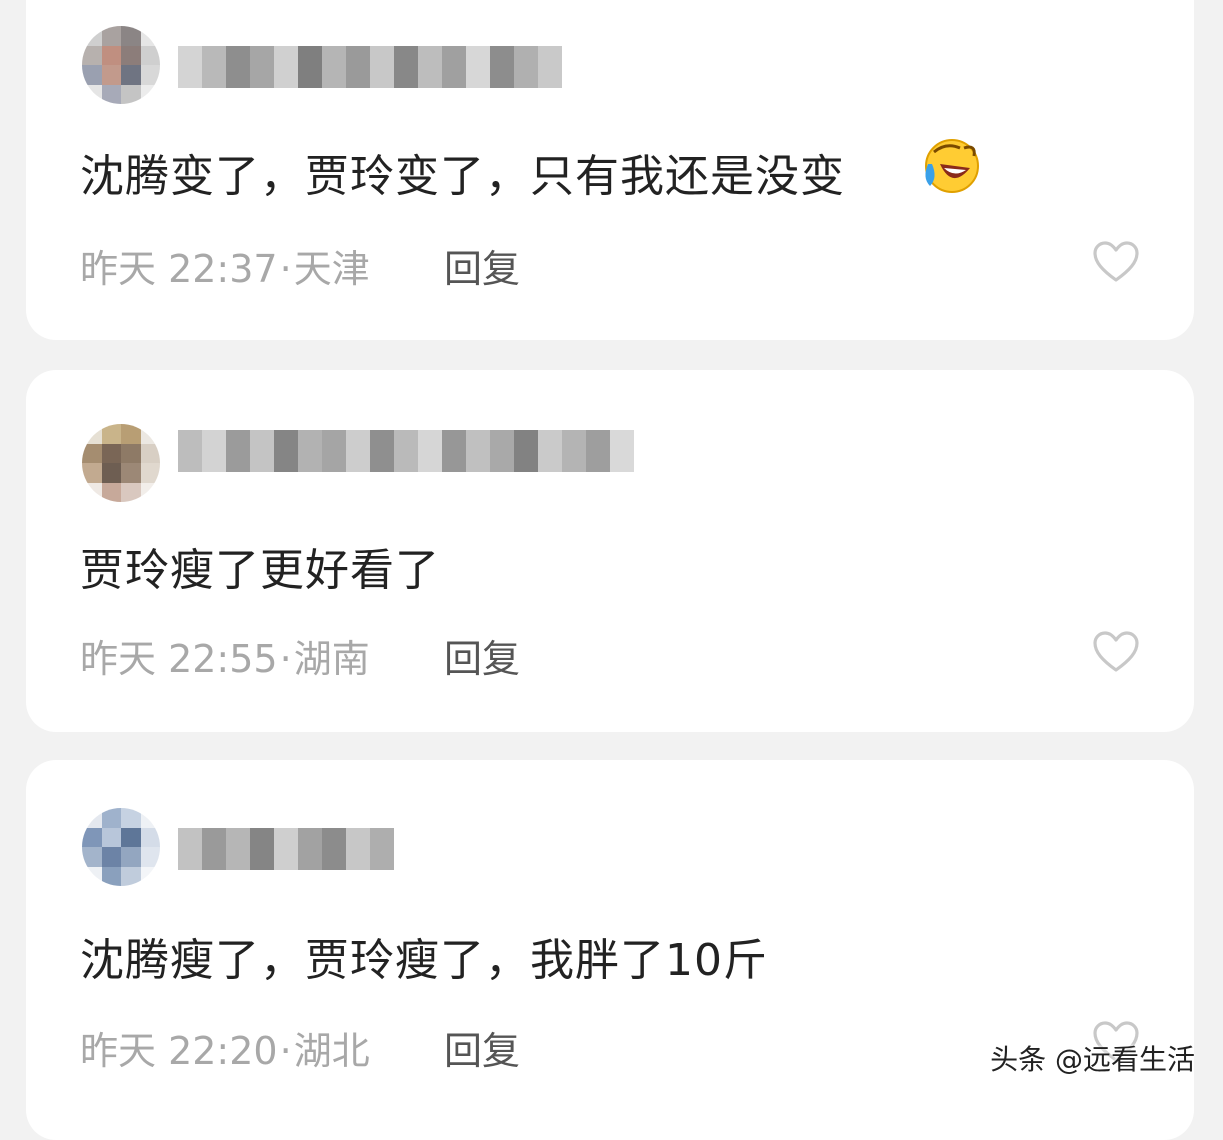  I want to click on comment-text: 沈腾瘦了，贾玲瘦了，我胖了10斤, so click(424, 960).